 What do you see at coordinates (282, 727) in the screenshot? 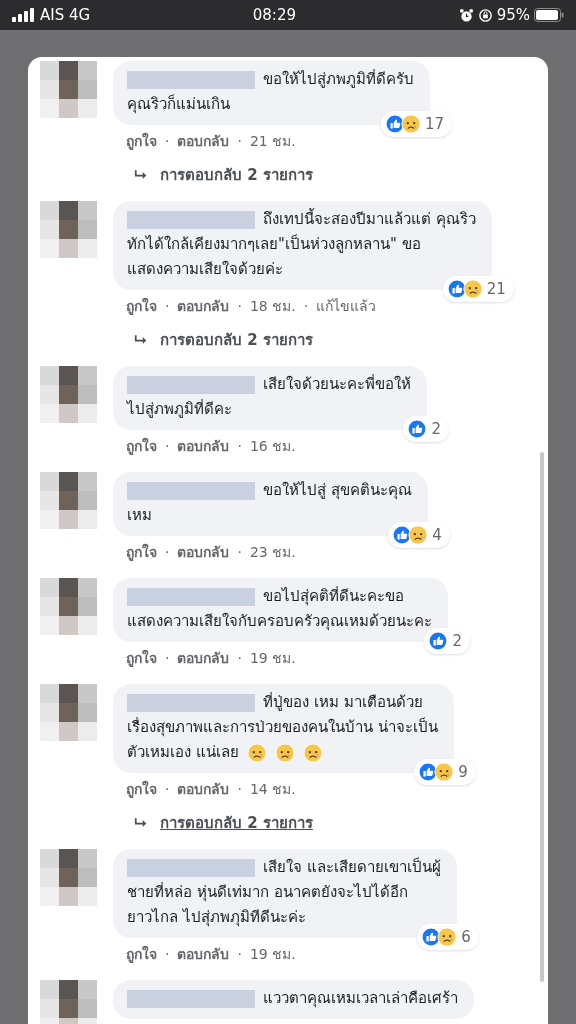
I see `comment-text-line: เรื่องสุขภาพและการป่วยของคนในบ้าน น่าจะเป็น` at bounding box center [282, 727].